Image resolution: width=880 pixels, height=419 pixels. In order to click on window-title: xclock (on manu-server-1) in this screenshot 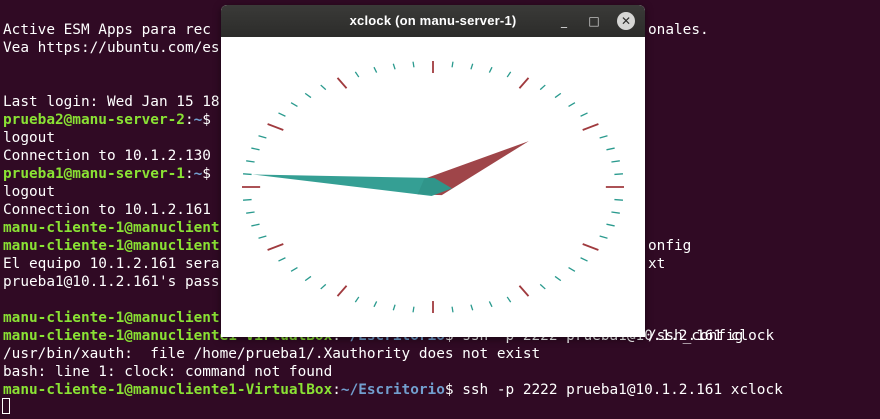, I will do `click(433, 20)`.